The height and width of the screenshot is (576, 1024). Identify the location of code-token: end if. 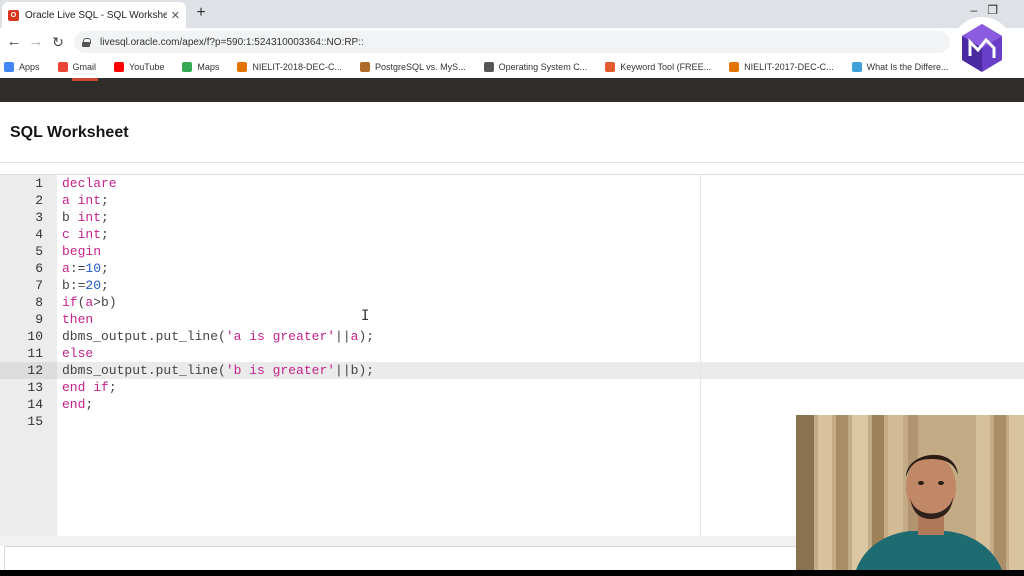
(85, 387).